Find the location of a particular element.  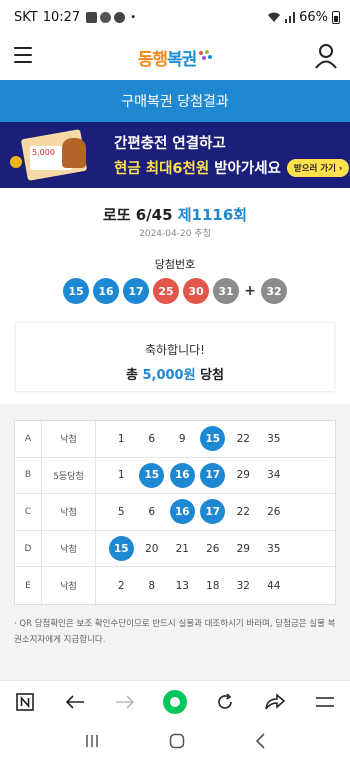

ticket-row: D 낙첨 15 20 21 26 29 35 is located at coordinates (175, 549).